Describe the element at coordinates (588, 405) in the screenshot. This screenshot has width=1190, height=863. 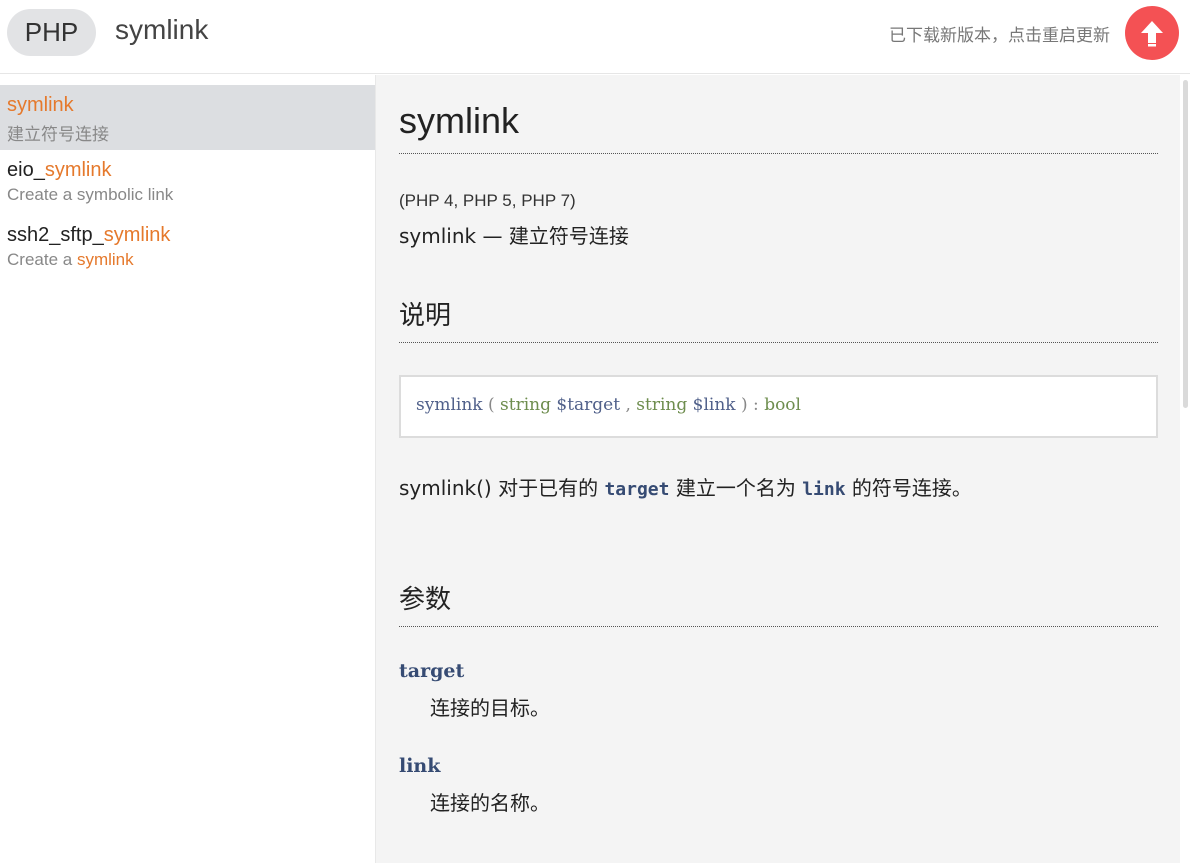
I see `param-var: $target` at that location.